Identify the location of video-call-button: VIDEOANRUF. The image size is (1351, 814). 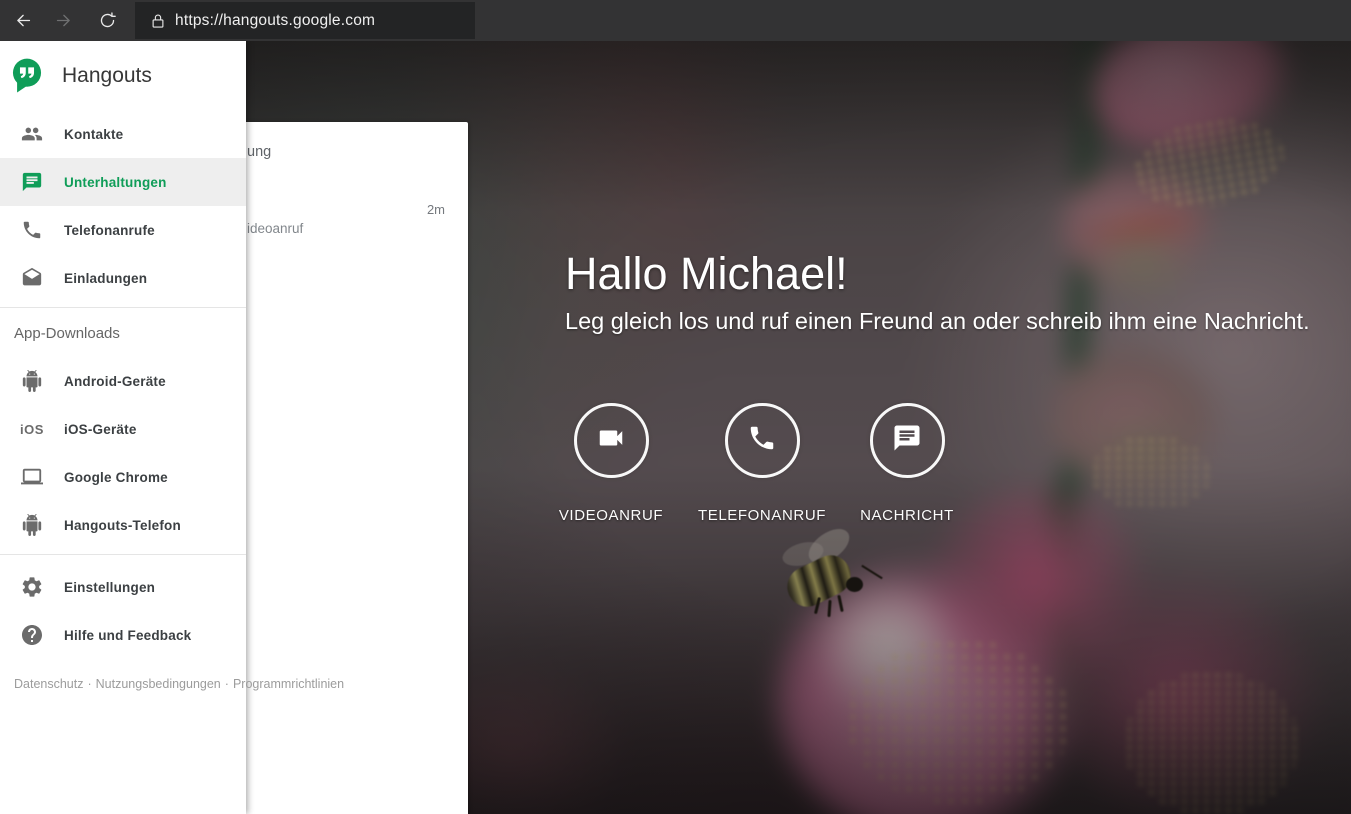
(611, 463).